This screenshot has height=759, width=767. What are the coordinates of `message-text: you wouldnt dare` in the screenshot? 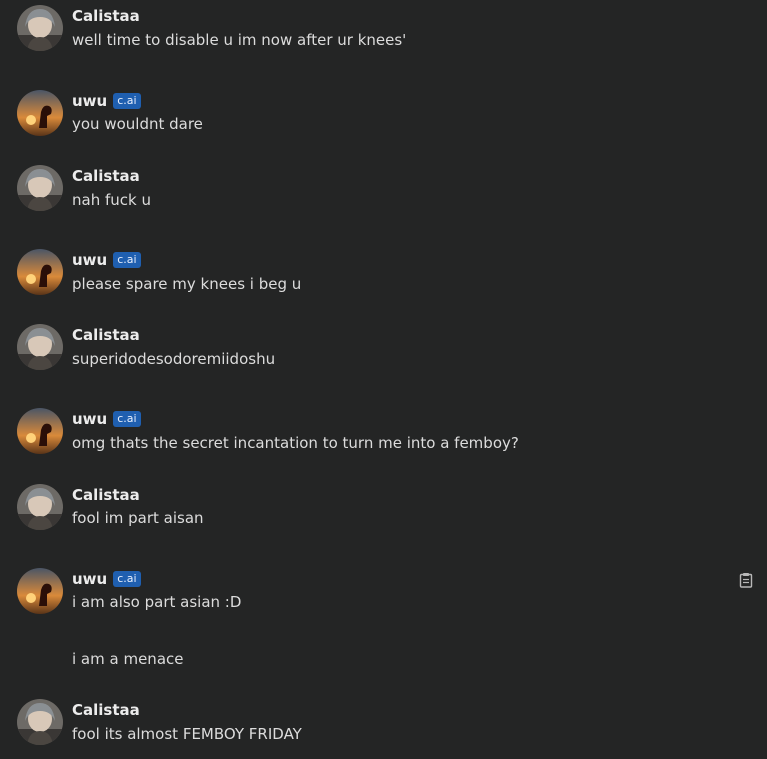 It's located at (137, 124).